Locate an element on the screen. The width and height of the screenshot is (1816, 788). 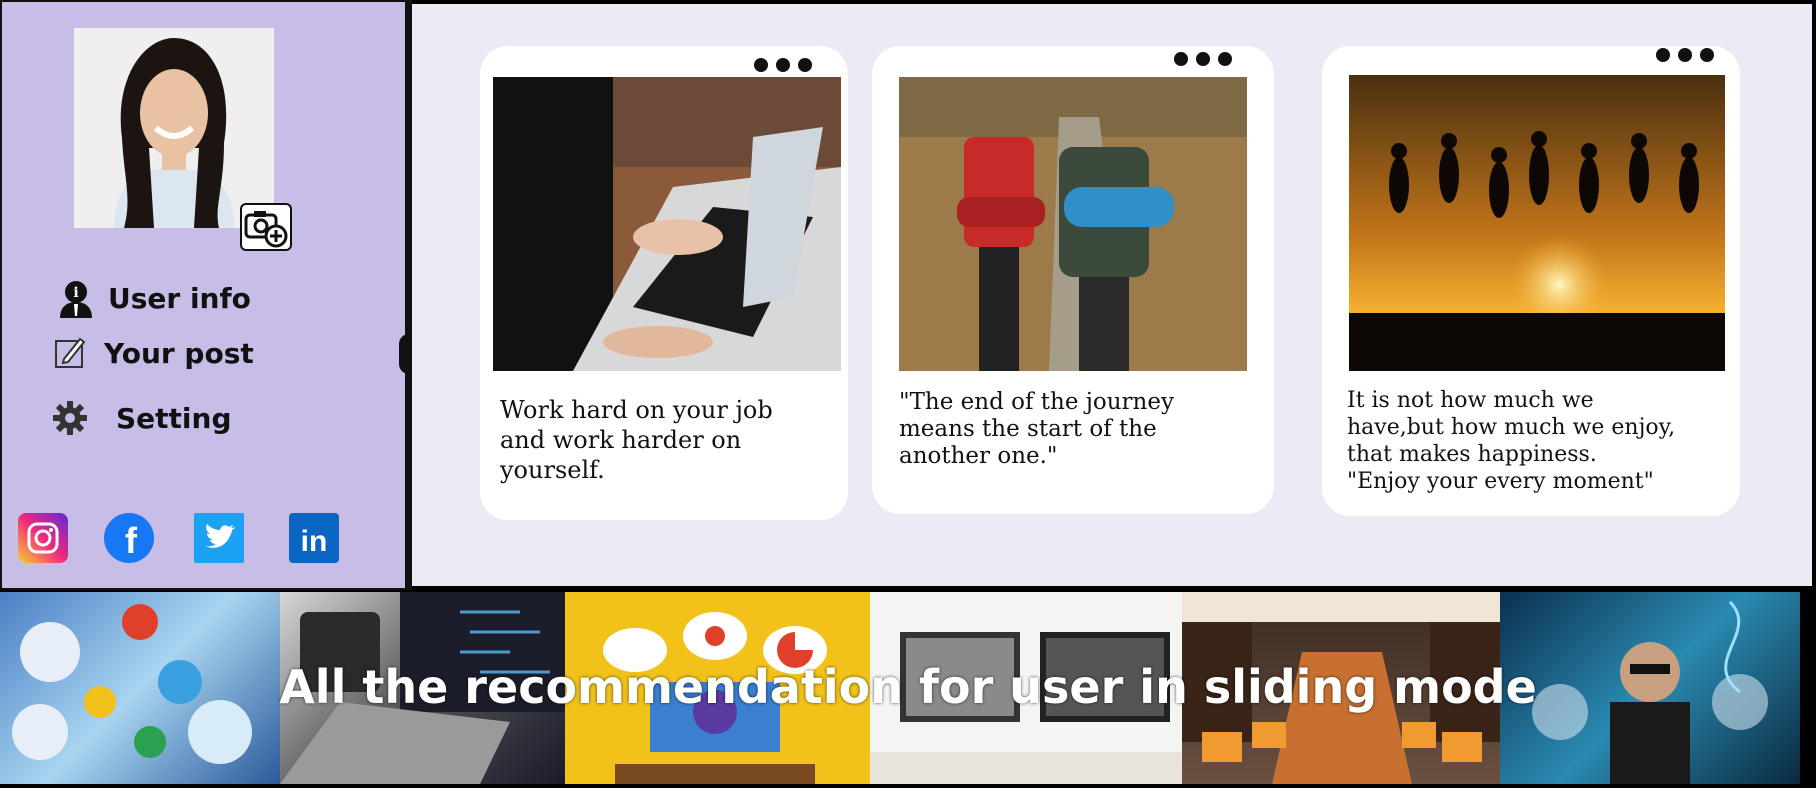
gear-icon is located at coordinates (70, 418).